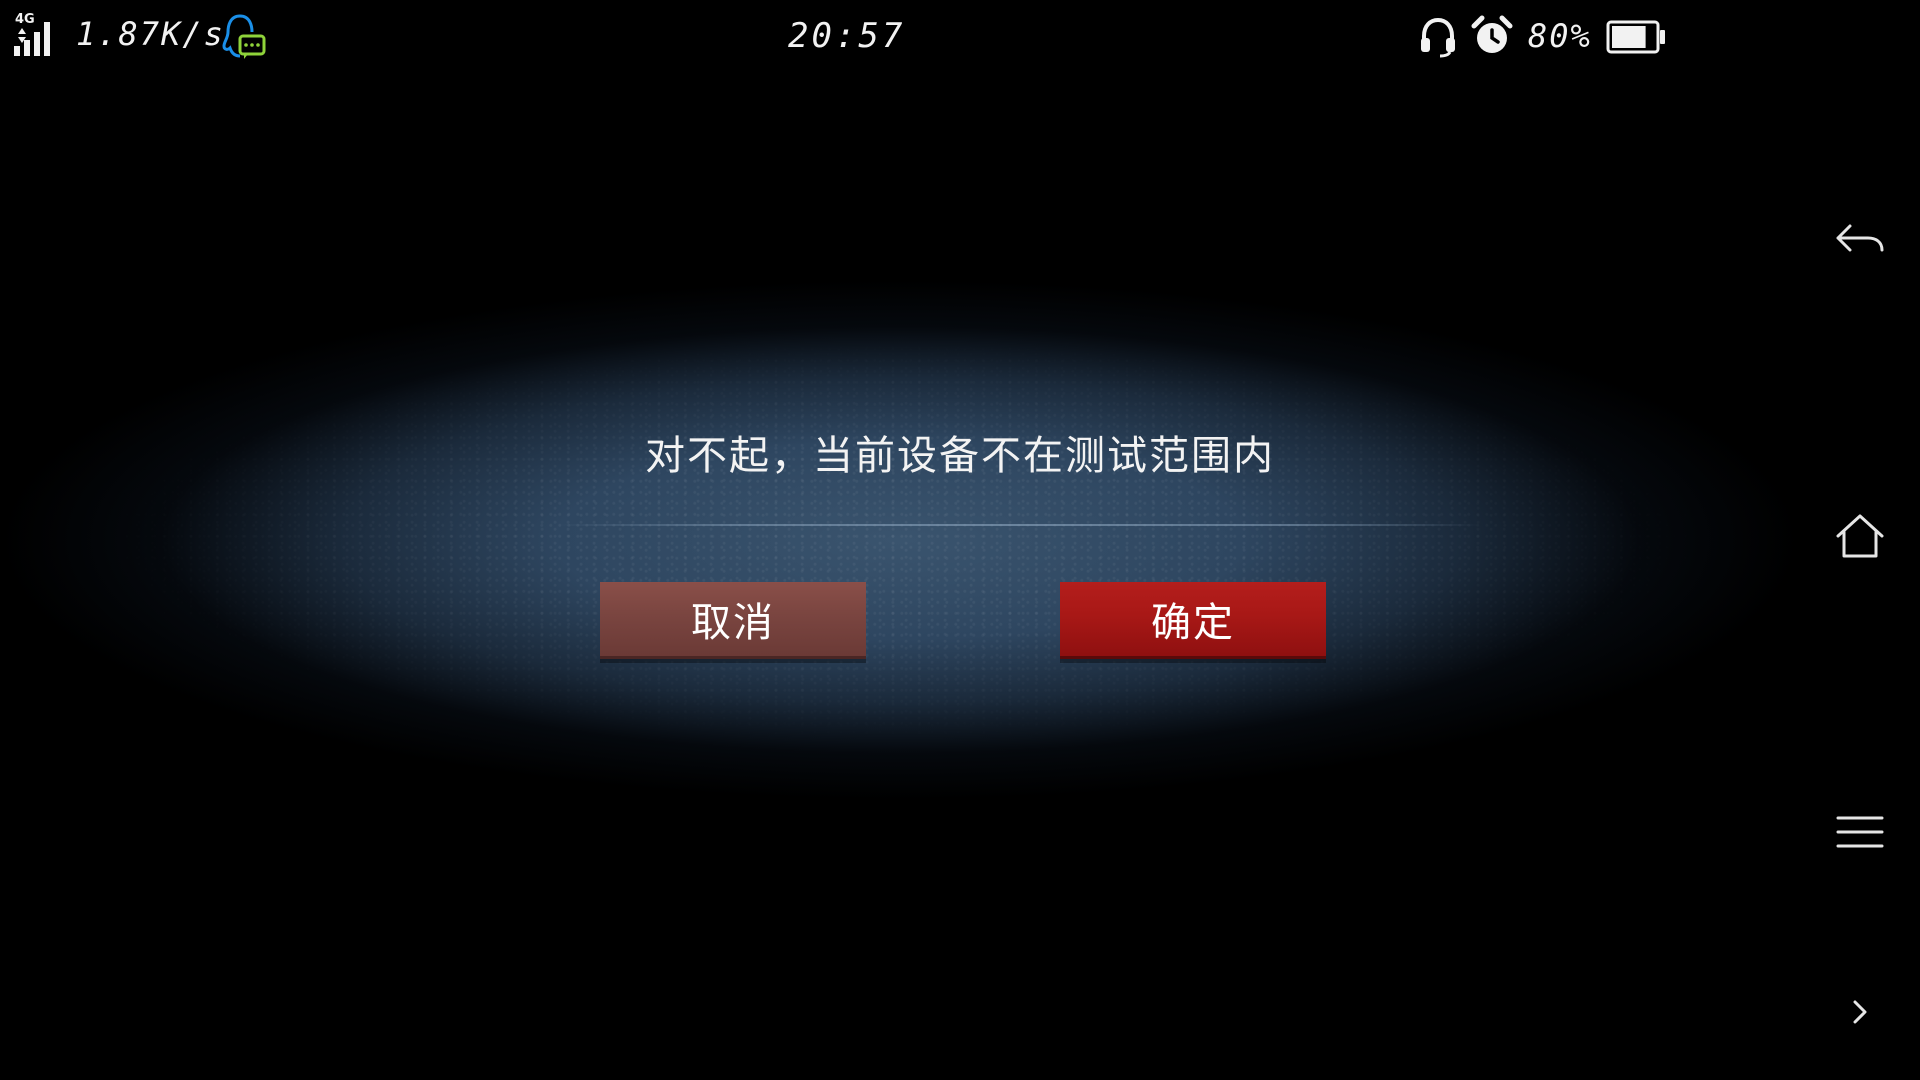 Image resolution: width=1920 pixels, height=1080 pixels. Describe the element at coordinates (1492, 34) in the screenshot. I see `alarm-icon` at that location.